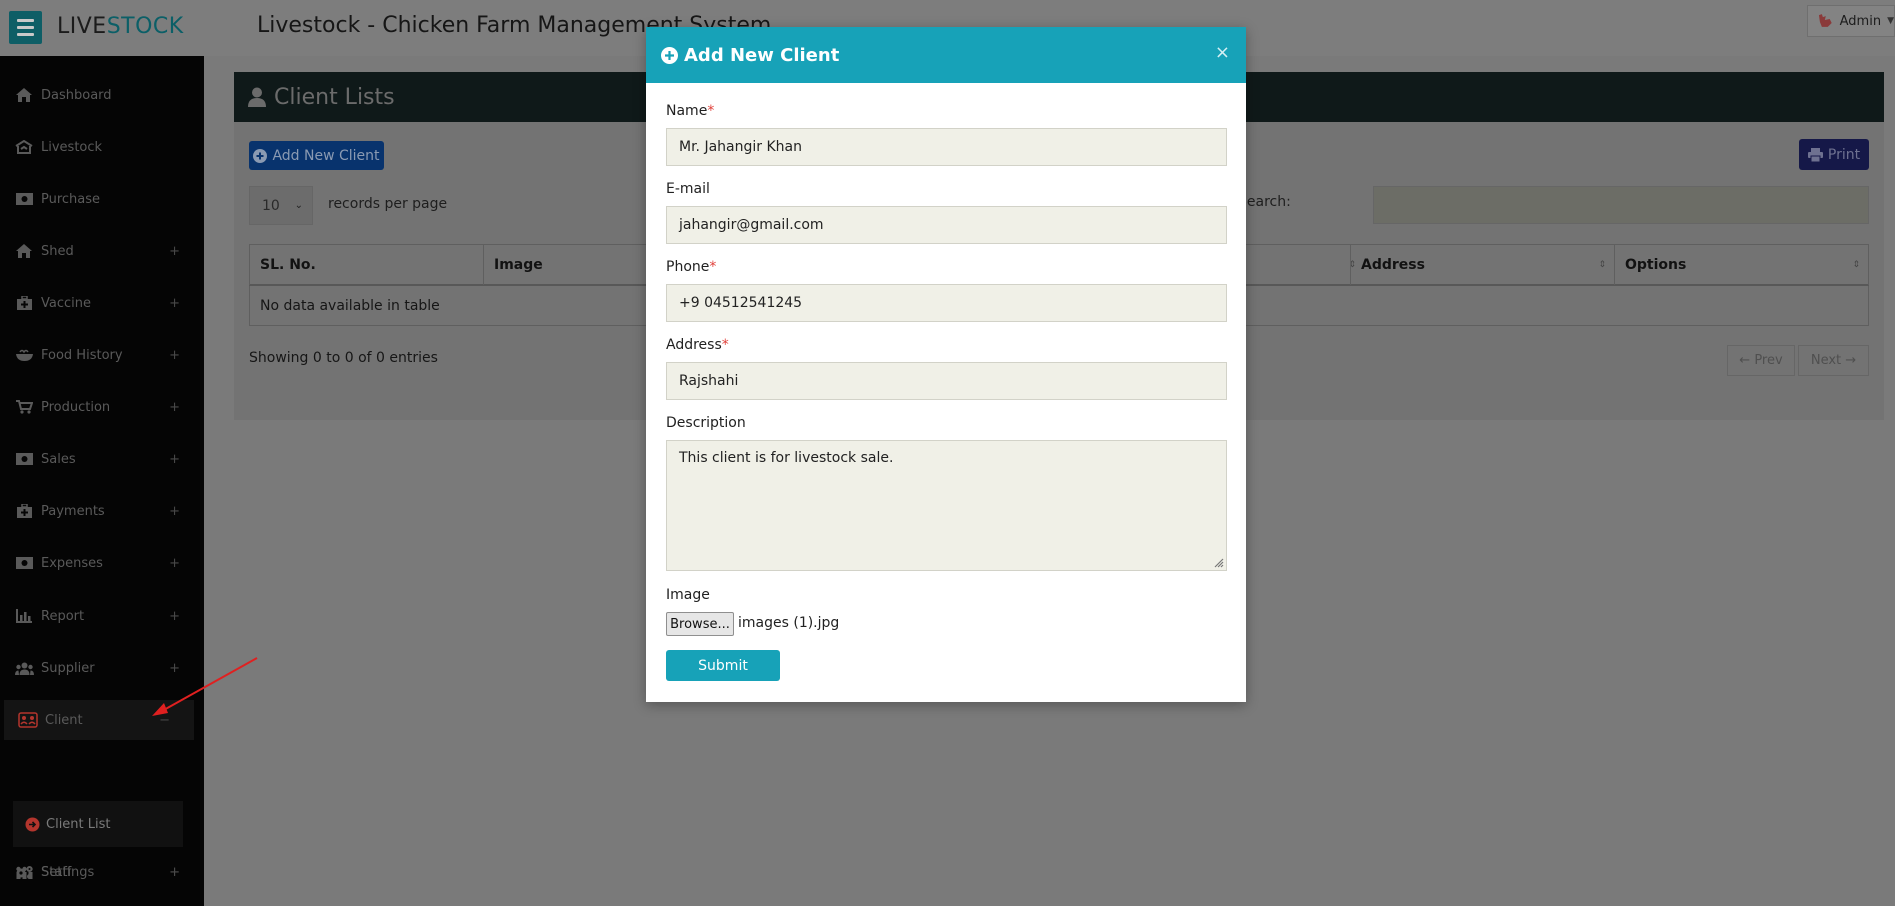  Describe the element at coordinates (558, 265) in the screenshot. I see `column-header-image: Image` at that location.